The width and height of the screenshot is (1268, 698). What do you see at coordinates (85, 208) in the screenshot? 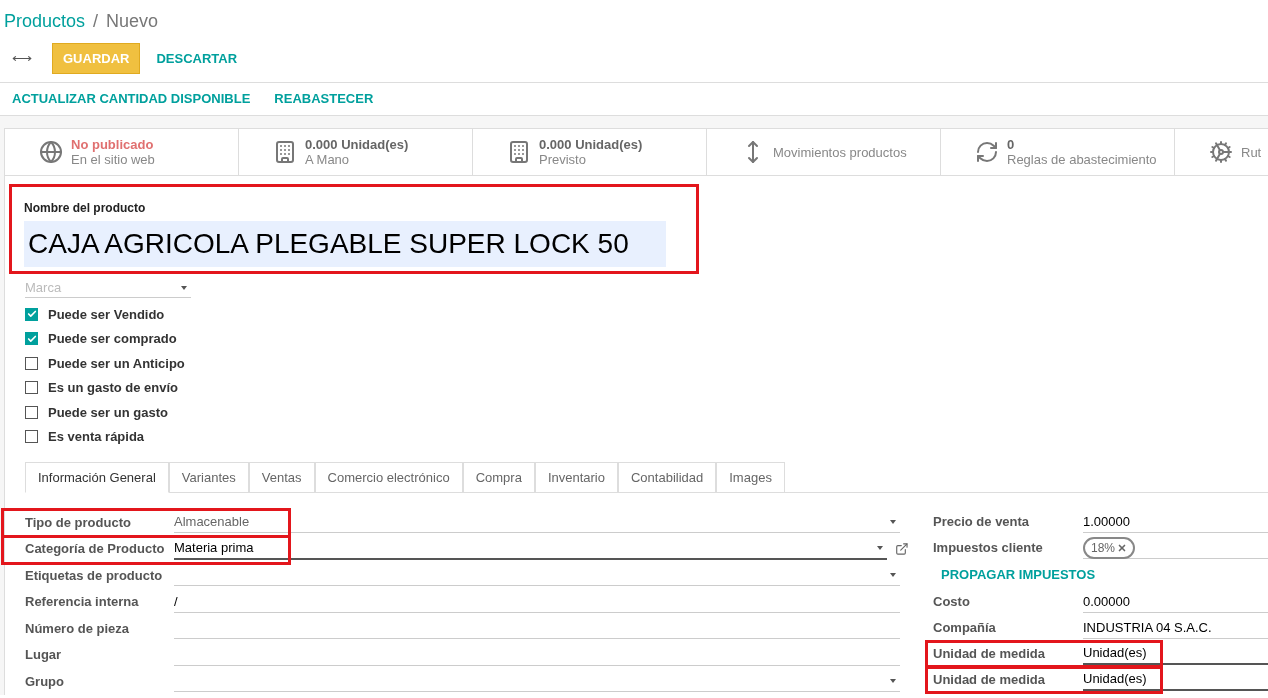
I see `field-label: Nombre del producto` at bounding box center [85, 208].